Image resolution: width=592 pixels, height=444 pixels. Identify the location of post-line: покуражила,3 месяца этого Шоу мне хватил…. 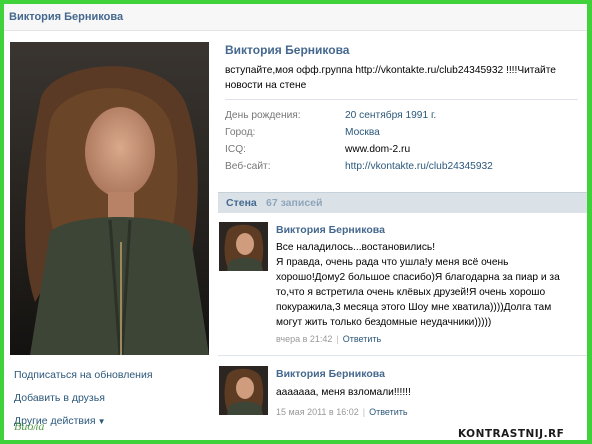
(414, 307).